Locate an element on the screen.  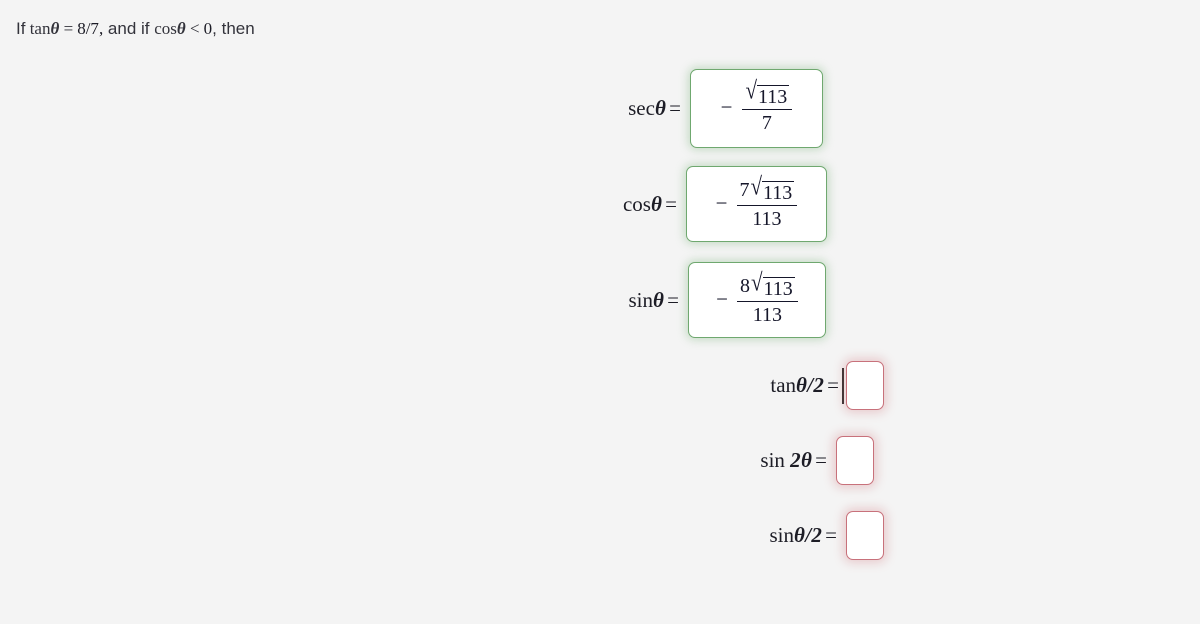
fraction-sec: √ 113 7 is located at coordinates (767, 106).